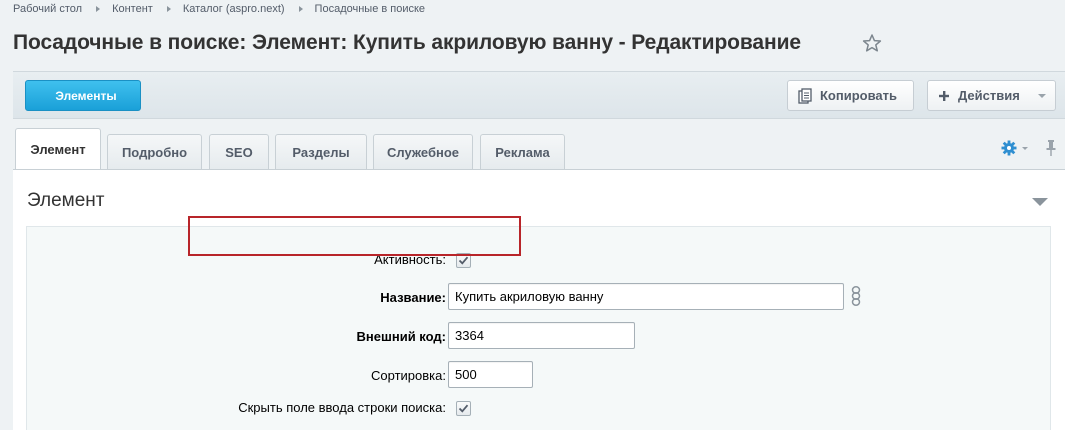  Describe the element at coordinates (872, 43) in the screenshot. I see `star-icon` at that location.